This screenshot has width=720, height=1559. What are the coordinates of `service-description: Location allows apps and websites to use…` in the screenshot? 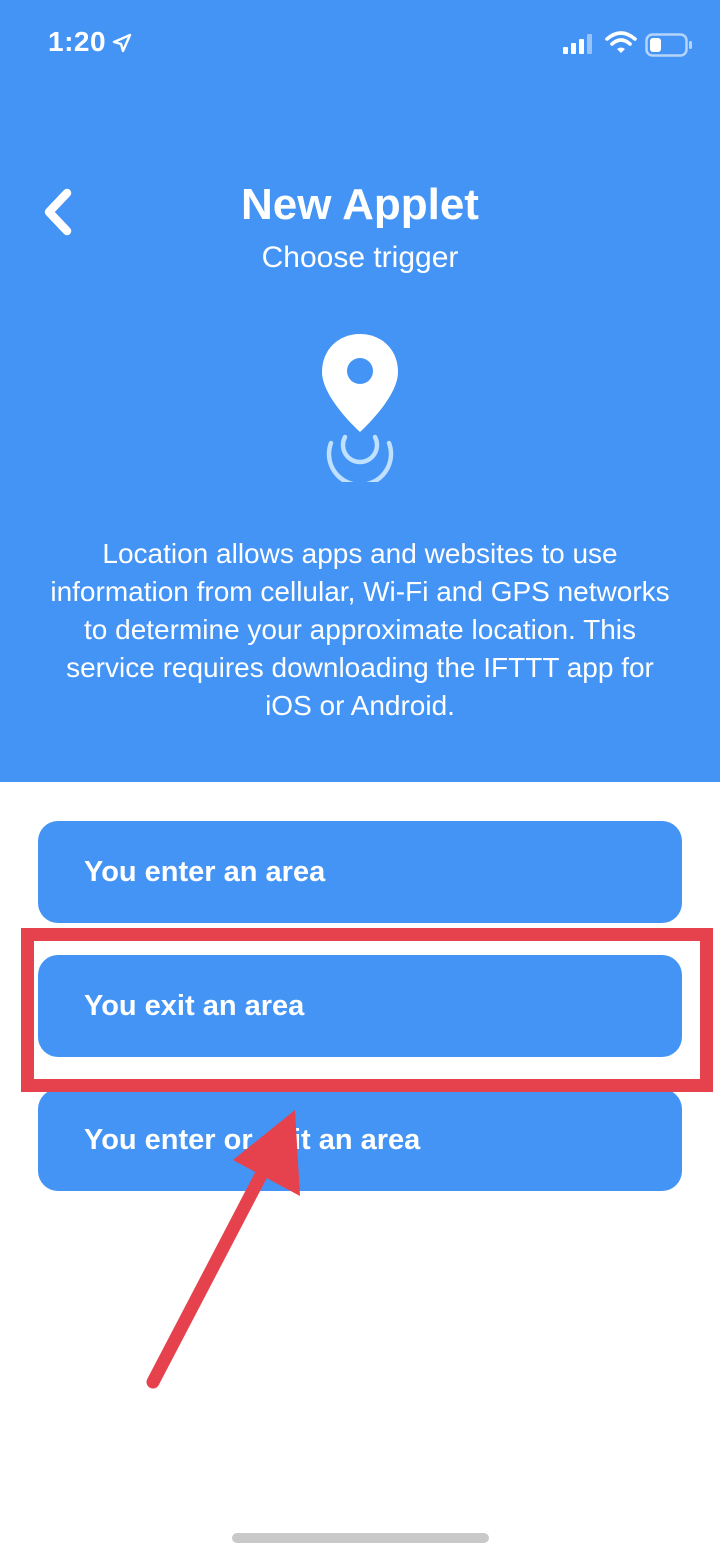 It's located at (360, 629).